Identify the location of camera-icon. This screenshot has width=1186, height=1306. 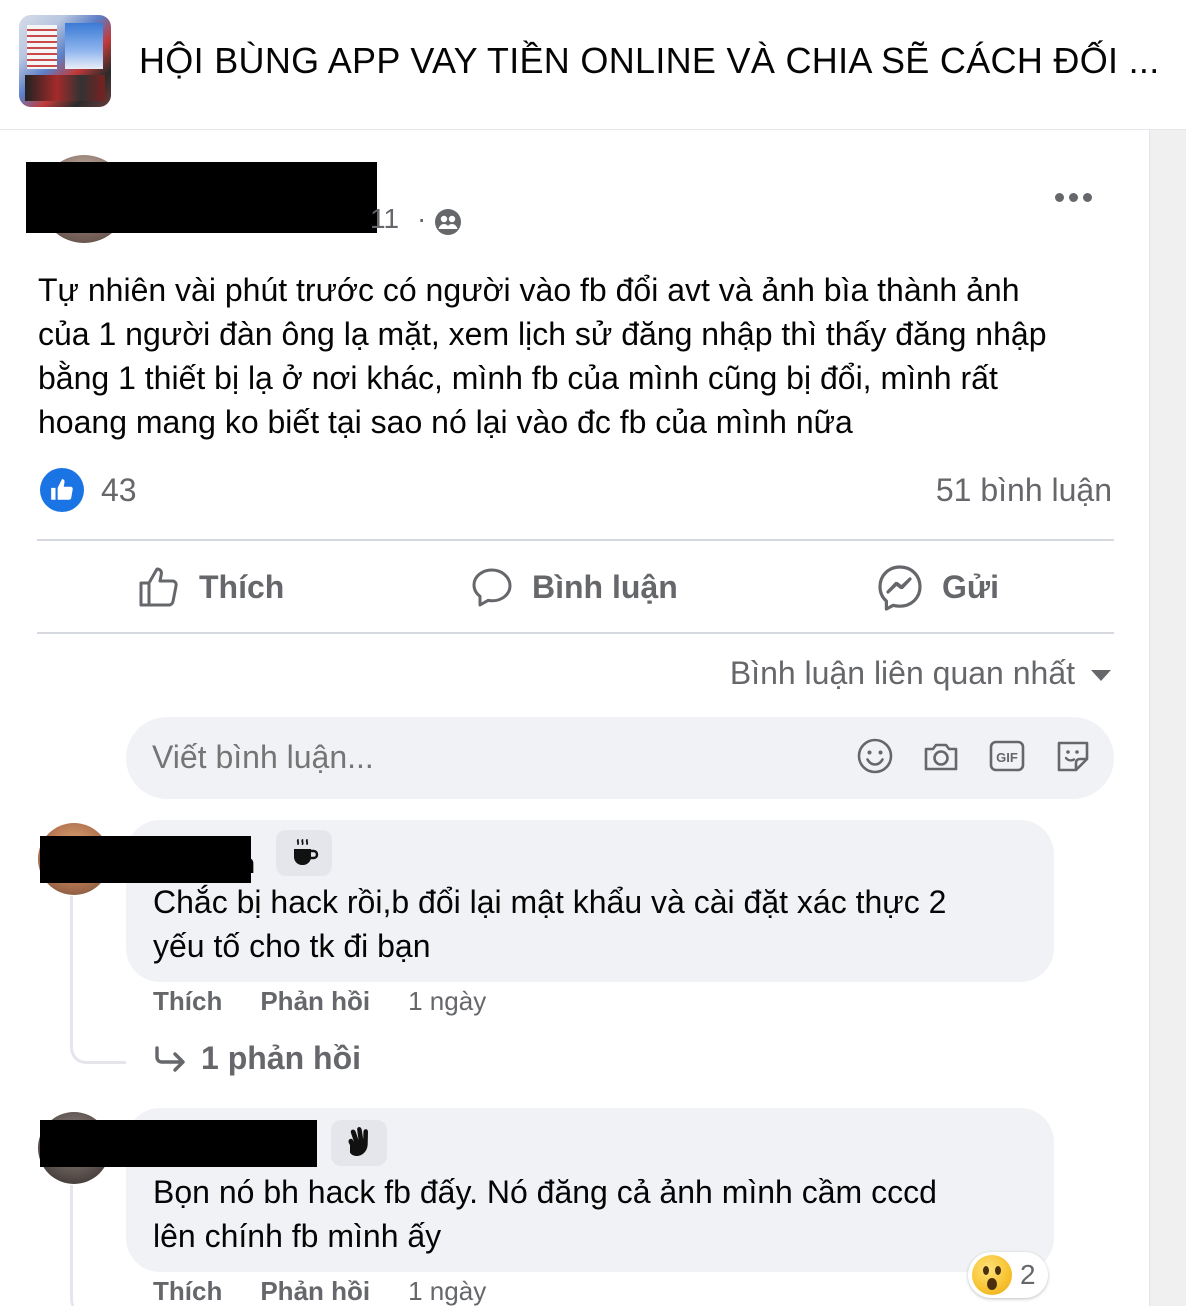
(941, 756).